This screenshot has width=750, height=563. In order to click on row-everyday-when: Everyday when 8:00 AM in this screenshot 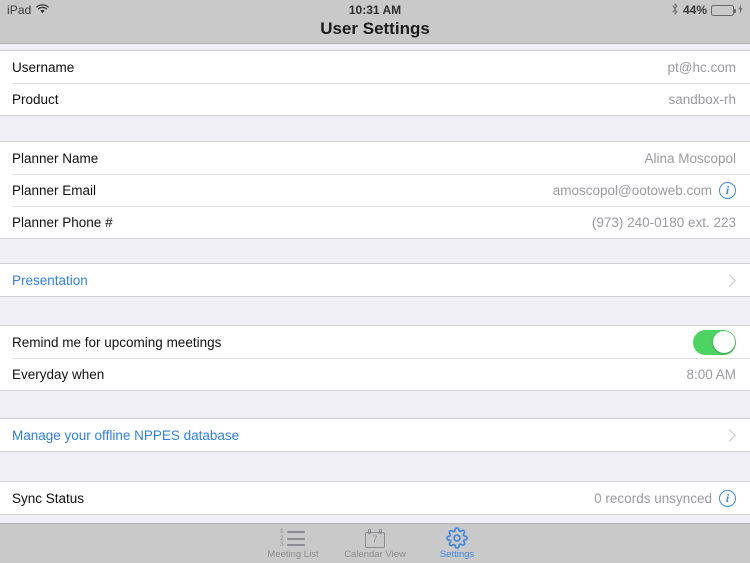, I will do `click(375, 374)`.